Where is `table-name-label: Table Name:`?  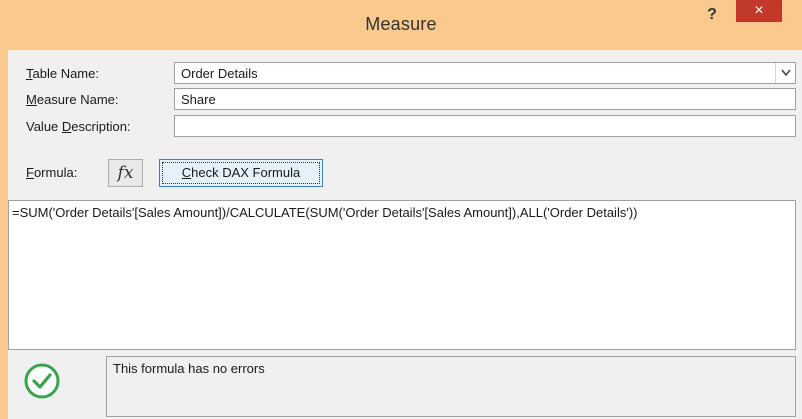
table-name-label: Table Name: is located at coordinates (62, 73).